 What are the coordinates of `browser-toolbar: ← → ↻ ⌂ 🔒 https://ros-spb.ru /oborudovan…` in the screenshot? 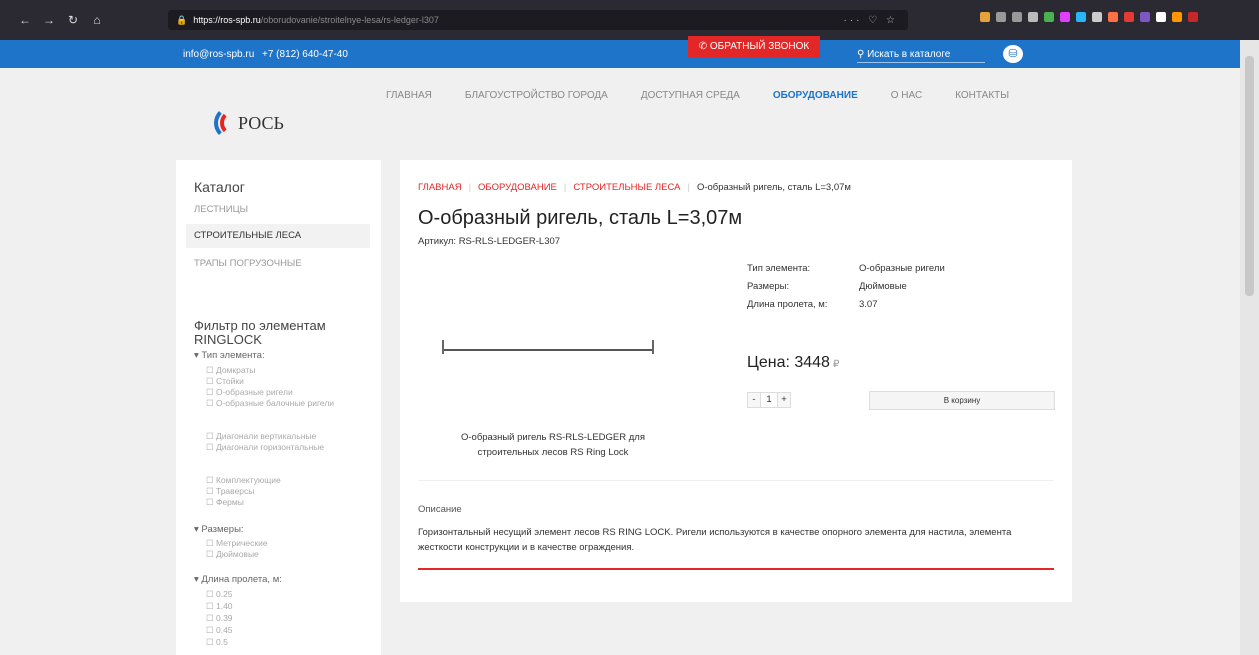 It's located at (629, 20).